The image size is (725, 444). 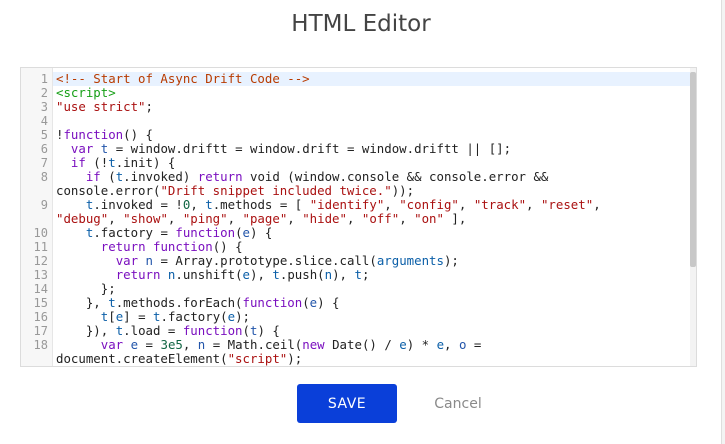 I want to click on code-token: "use strict", so click(x=101, y=106).